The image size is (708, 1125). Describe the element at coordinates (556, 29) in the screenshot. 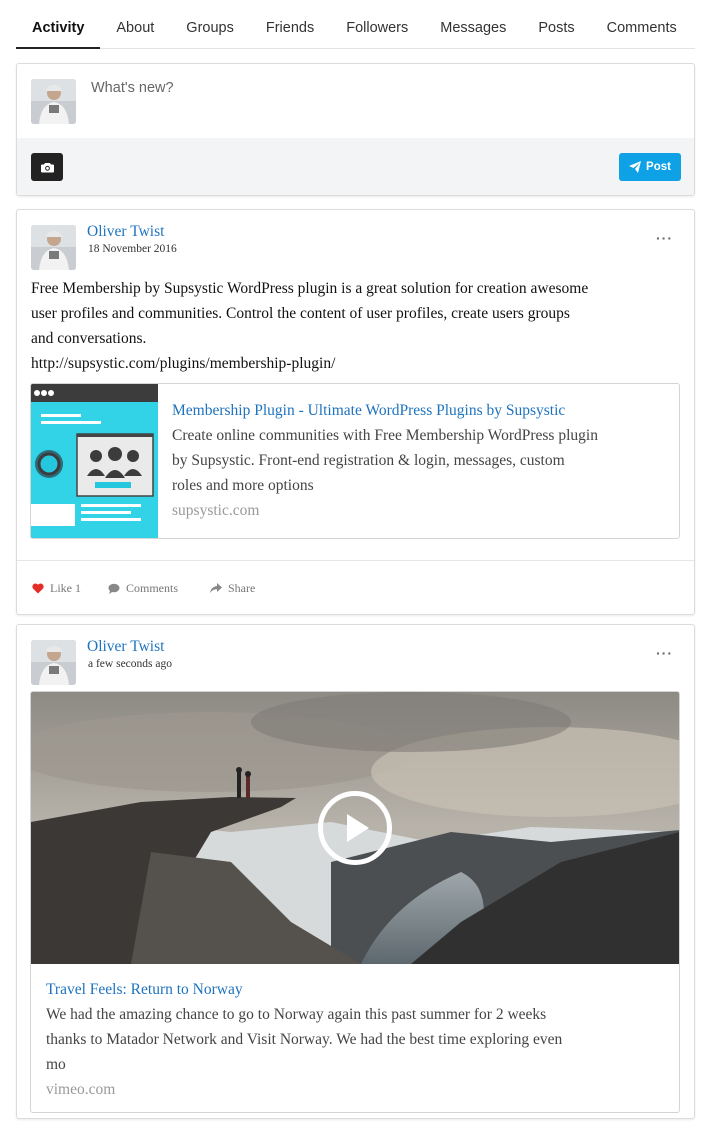

I see `tab-posts: Posts` at that location.